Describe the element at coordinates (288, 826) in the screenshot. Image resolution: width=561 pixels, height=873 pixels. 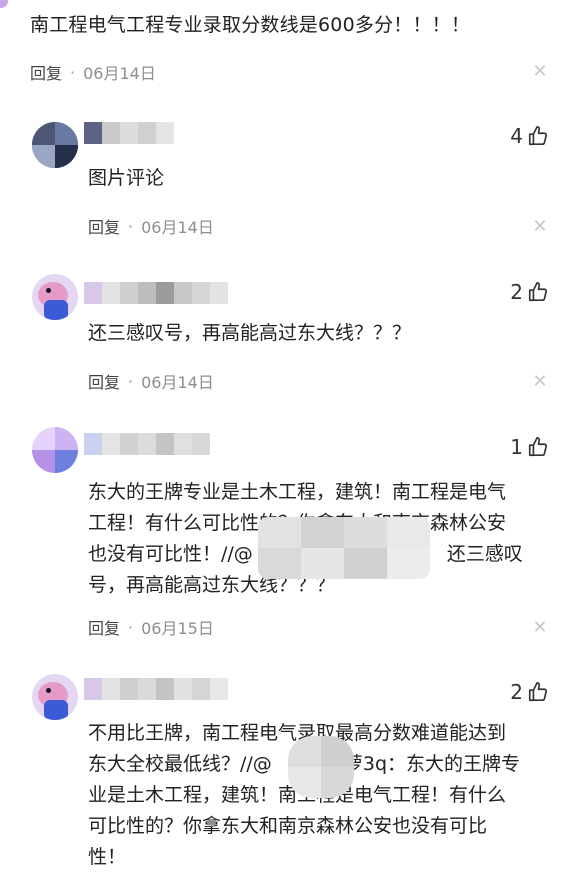
I see `comment-line: 可比性的？你拿东大和南京森林公安也没有可比` at that location.